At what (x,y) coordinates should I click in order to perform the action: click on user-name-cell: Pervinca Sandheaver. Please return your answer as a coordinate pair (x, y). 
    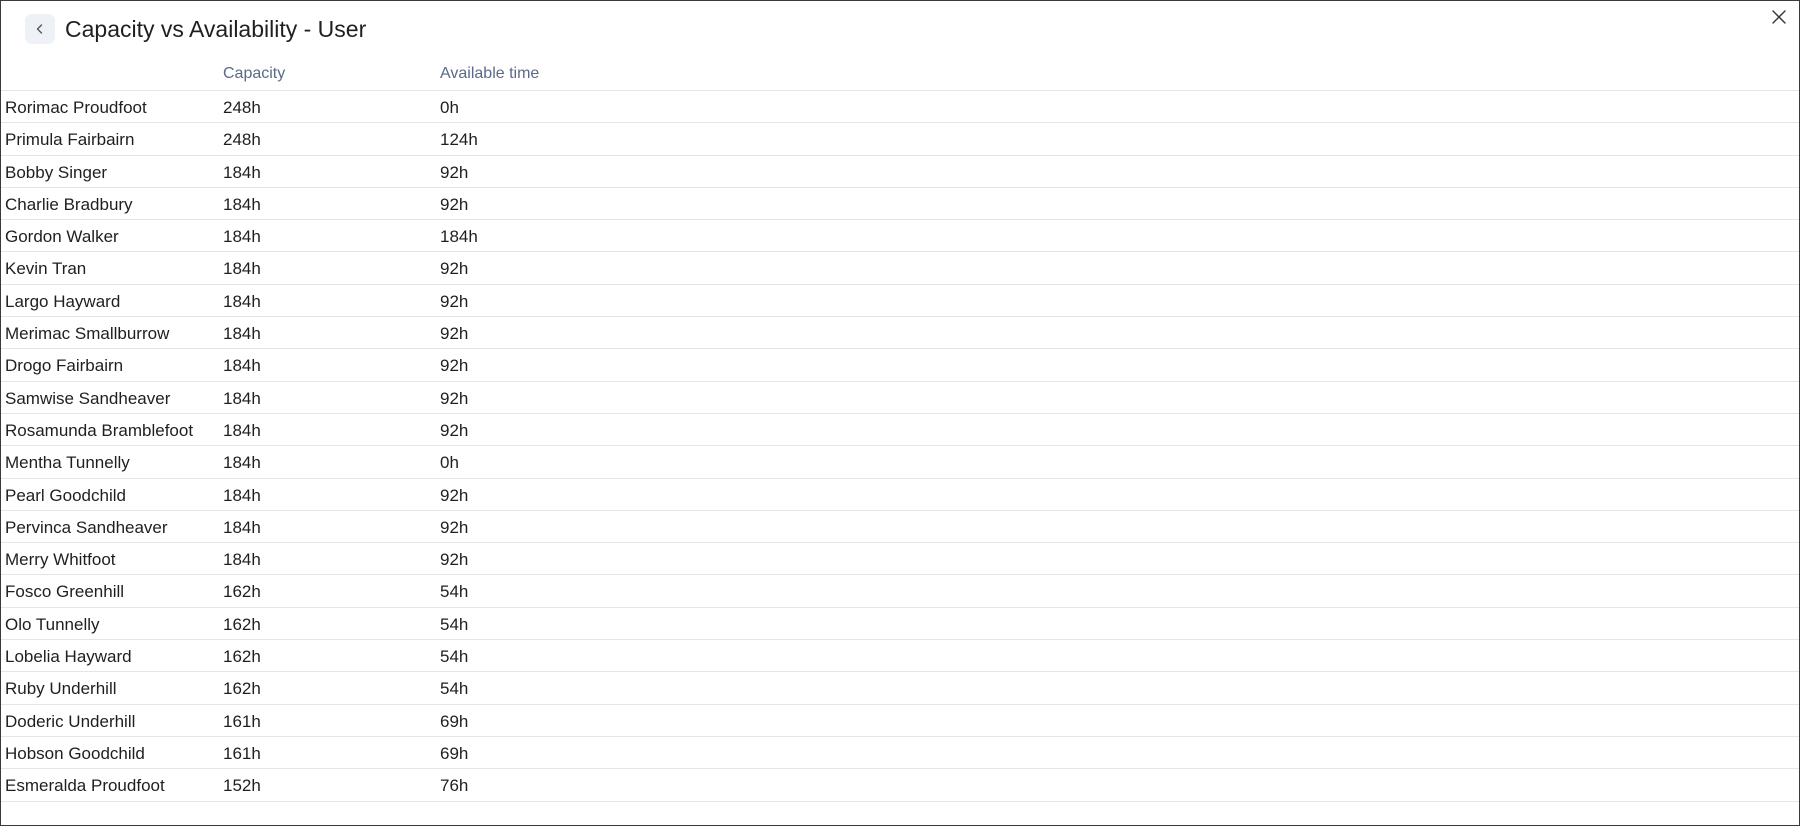
    Looking at the image, I should click on (86, 527).